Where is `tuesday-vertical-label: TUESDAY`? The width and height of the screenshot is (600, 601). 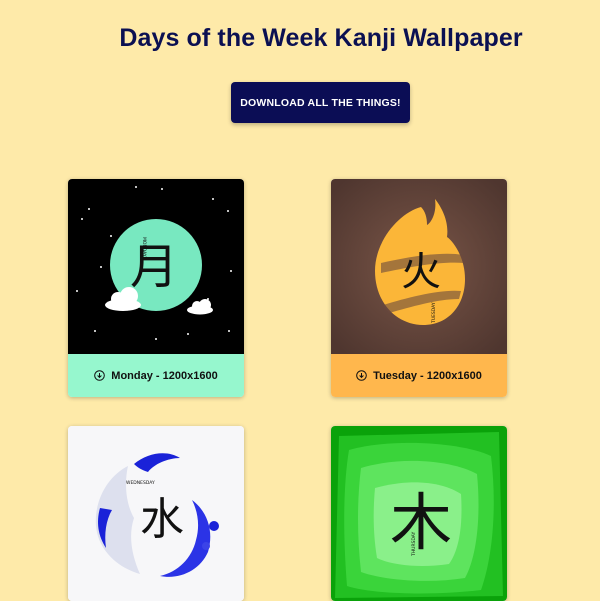
tuesday-vertical-label: TUESDAY is located at coordinates (434, 313).